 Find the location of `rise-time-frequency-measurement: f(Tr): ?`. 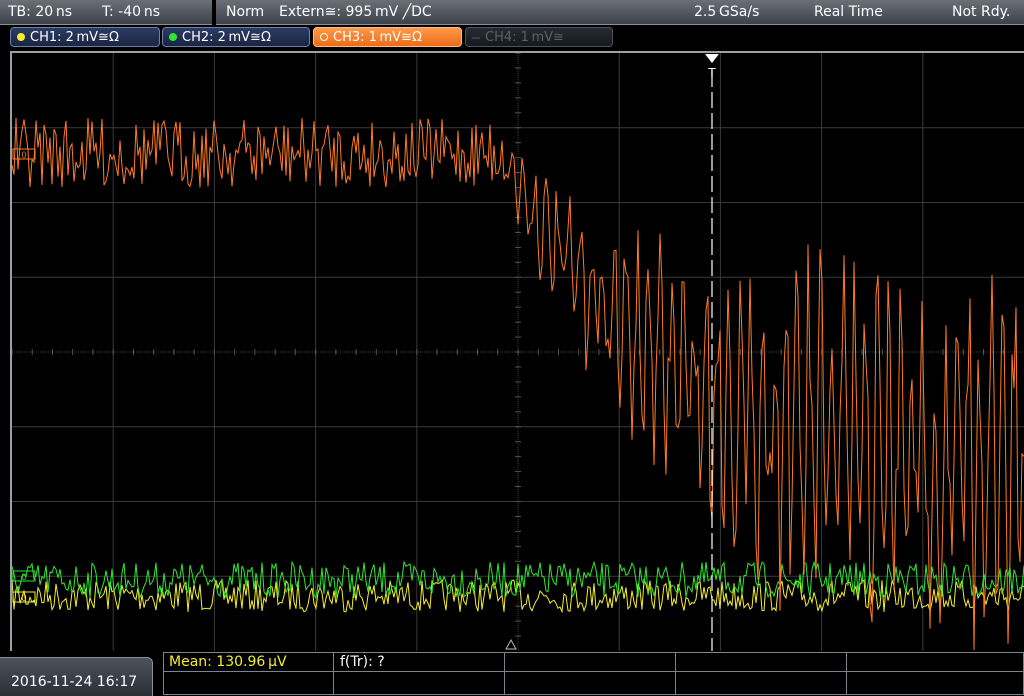

rise-time-frequency-measurement: f(Tr): ? is located at coordinates (362, 662).